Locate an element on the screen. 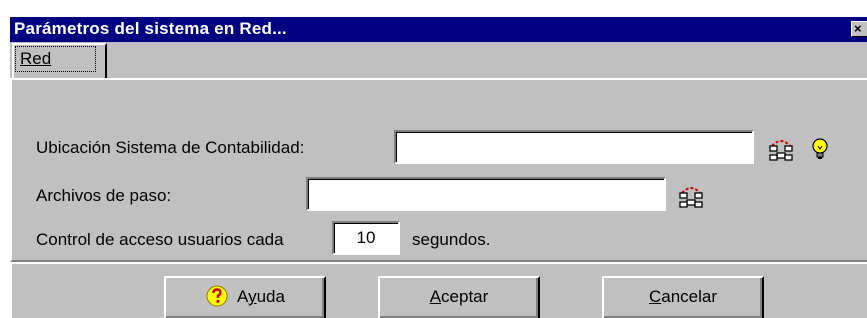  cancel-button: Cancelar is located at coordinates (683, 297).